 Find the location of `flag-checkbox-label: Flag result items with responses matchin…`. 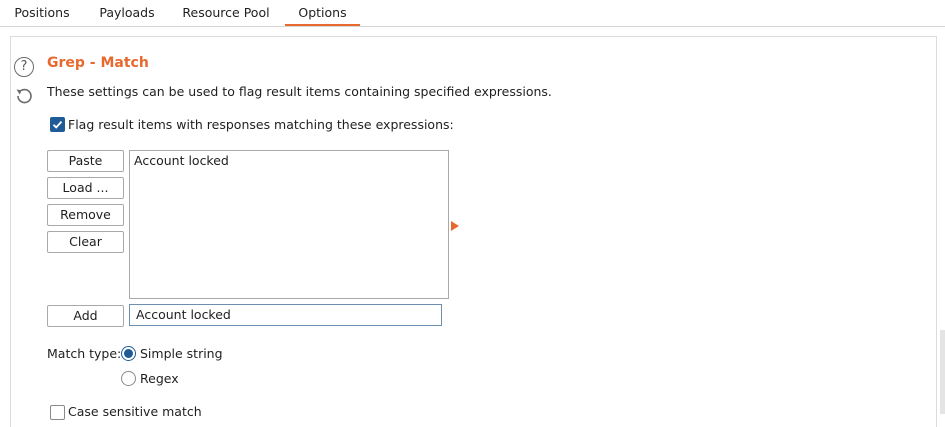

flag-checkbox-label: Flag result items with responses matchin… is located at coordinates (261, 124).